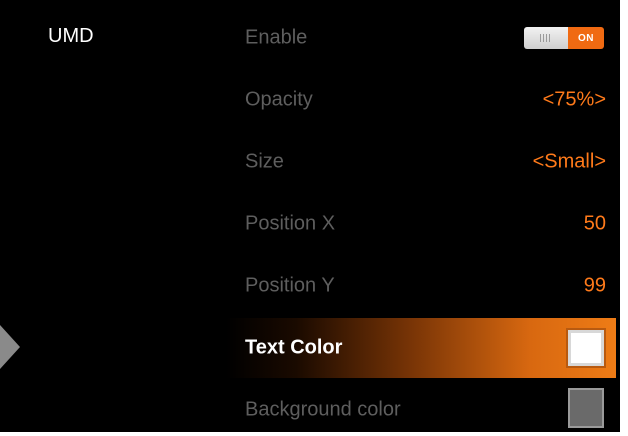 This screenshot has width=628, height=436. Describe the element at coordinates (595, 224) in the screenshot. I see `position-x-value: 50` at that location.